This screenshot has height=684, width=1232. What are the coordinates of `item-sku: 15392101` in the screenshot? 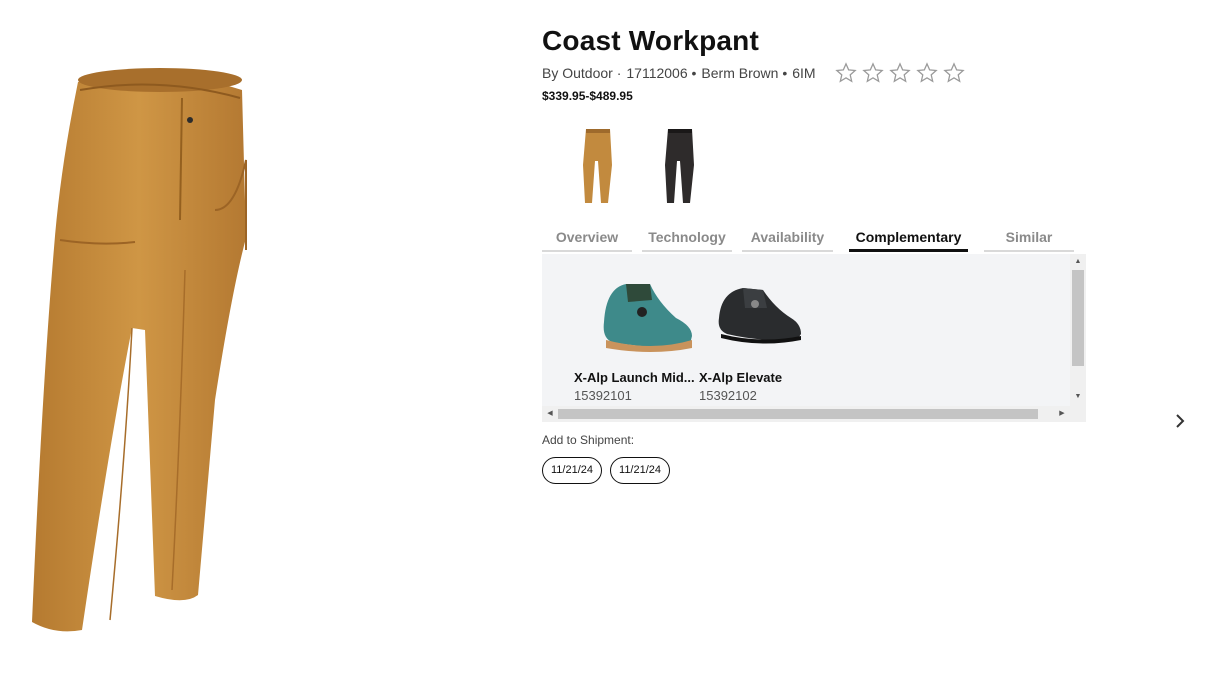 It's located at (603, 395).